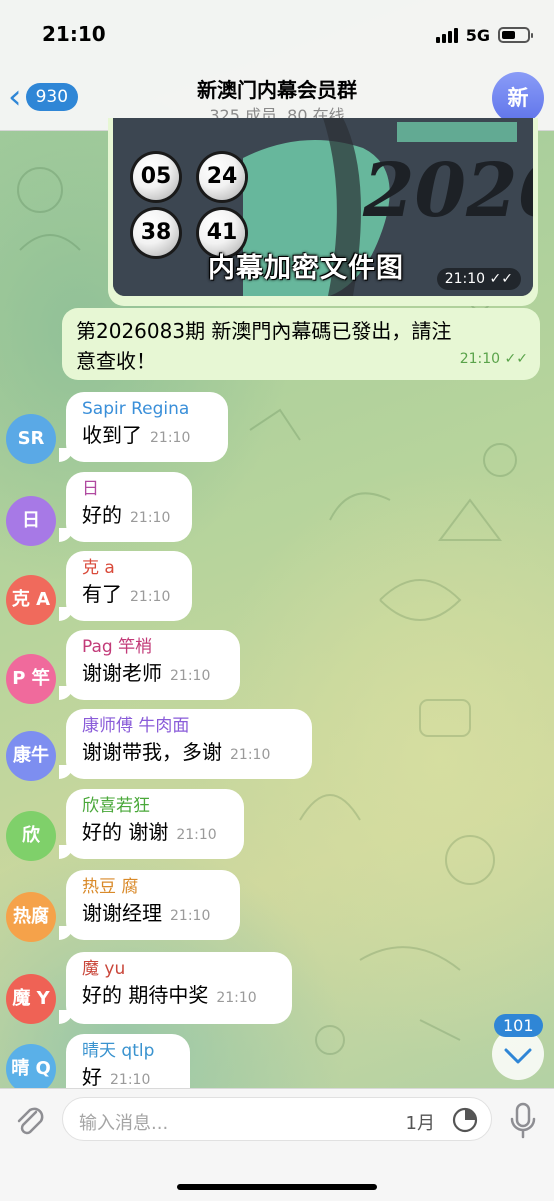 The height and width of the screenshot is (1201, 554). Describe the element at coordinates (509, 35) in the screenshot. I see `battery-fill` at that location.